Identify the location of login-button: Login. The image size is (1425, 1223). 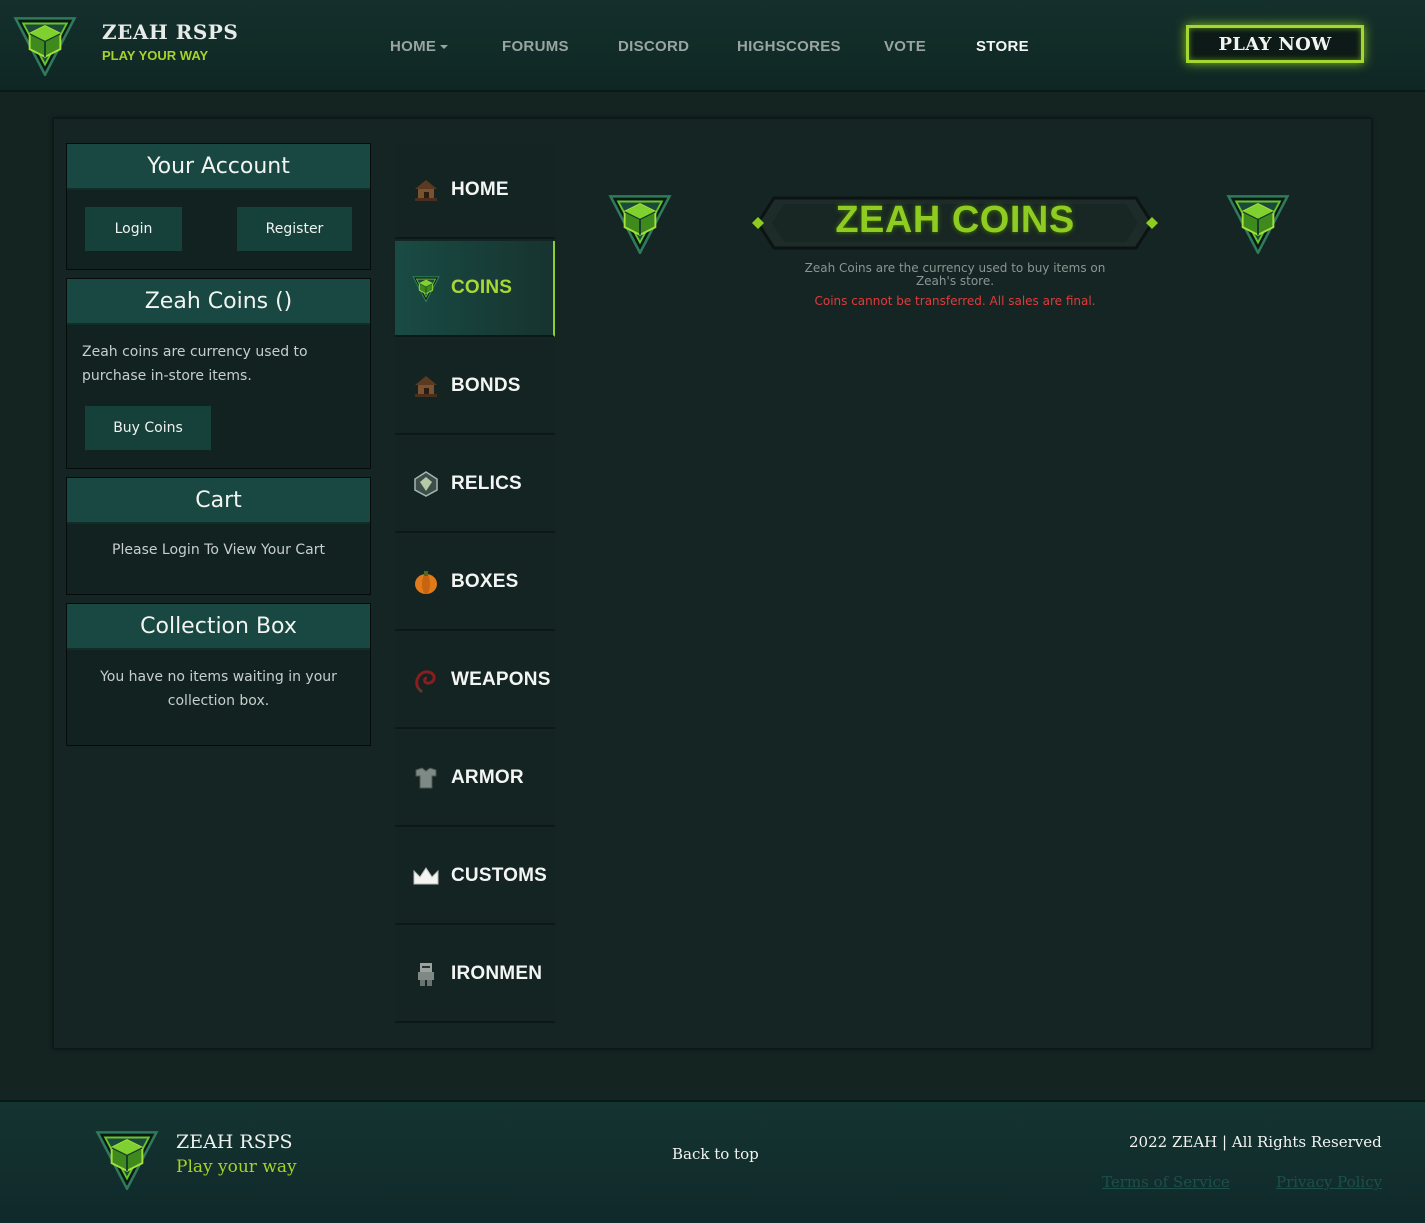
(133, 229).